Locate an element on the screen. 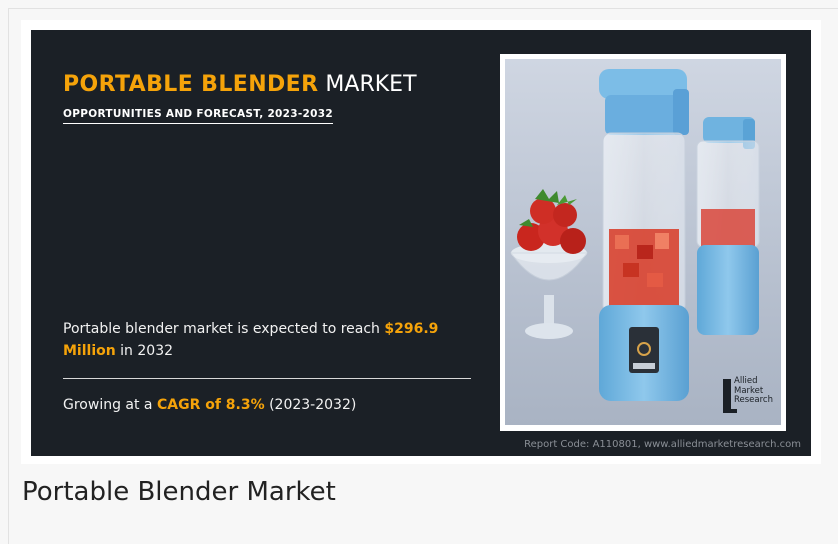 The height and width of the screenshot is (544, 838). cagr-statement: Growing at a CAGR of 8.3% (2023-2032) is located at coordinates (209, 405).